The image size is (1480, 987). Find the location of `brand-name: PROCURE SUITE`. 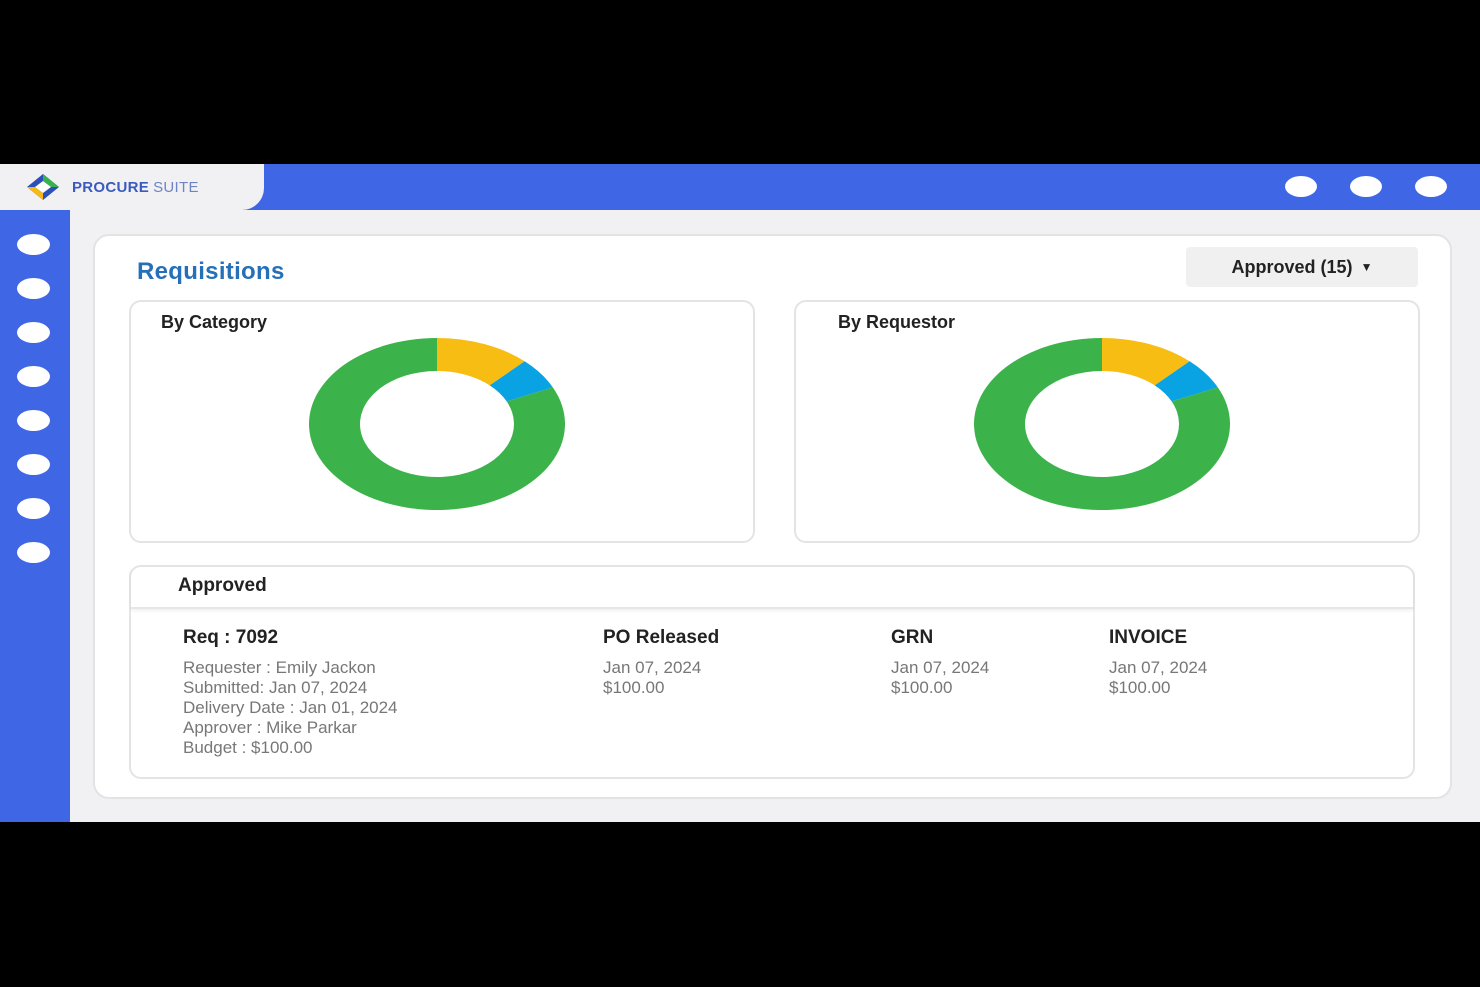

brand-name: PROCURE SUITE is located at coordinates (135, 187).